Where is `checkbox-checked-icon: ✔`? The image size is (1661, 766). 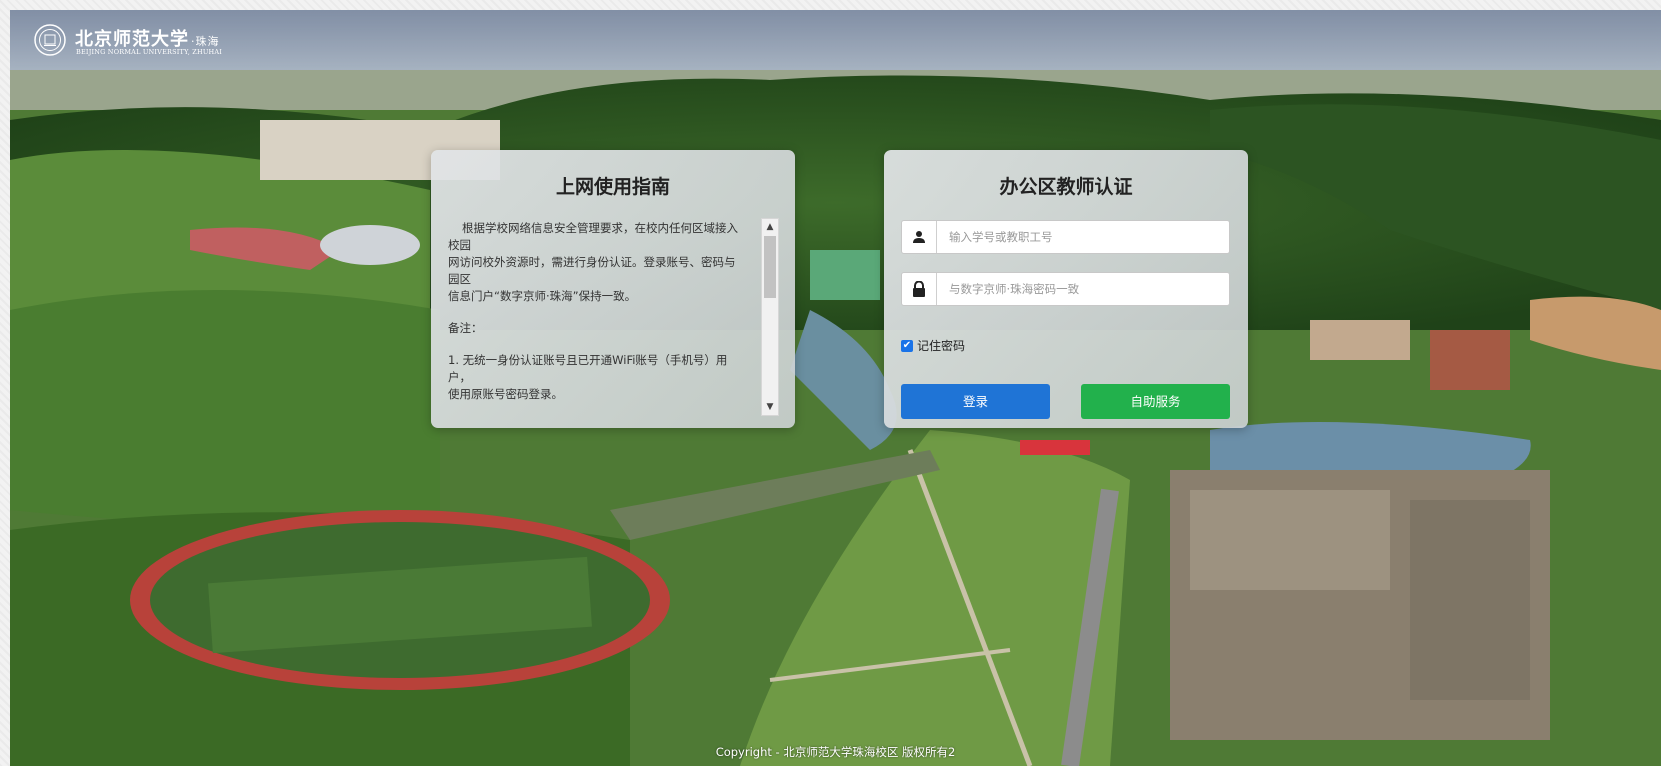 checkbox-checked-icon: ✔ is located at coordinates (907, 345).